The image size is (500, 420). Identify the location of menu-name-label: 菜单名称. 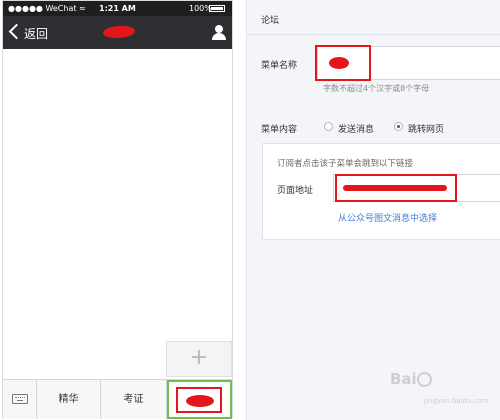
(279, 66).